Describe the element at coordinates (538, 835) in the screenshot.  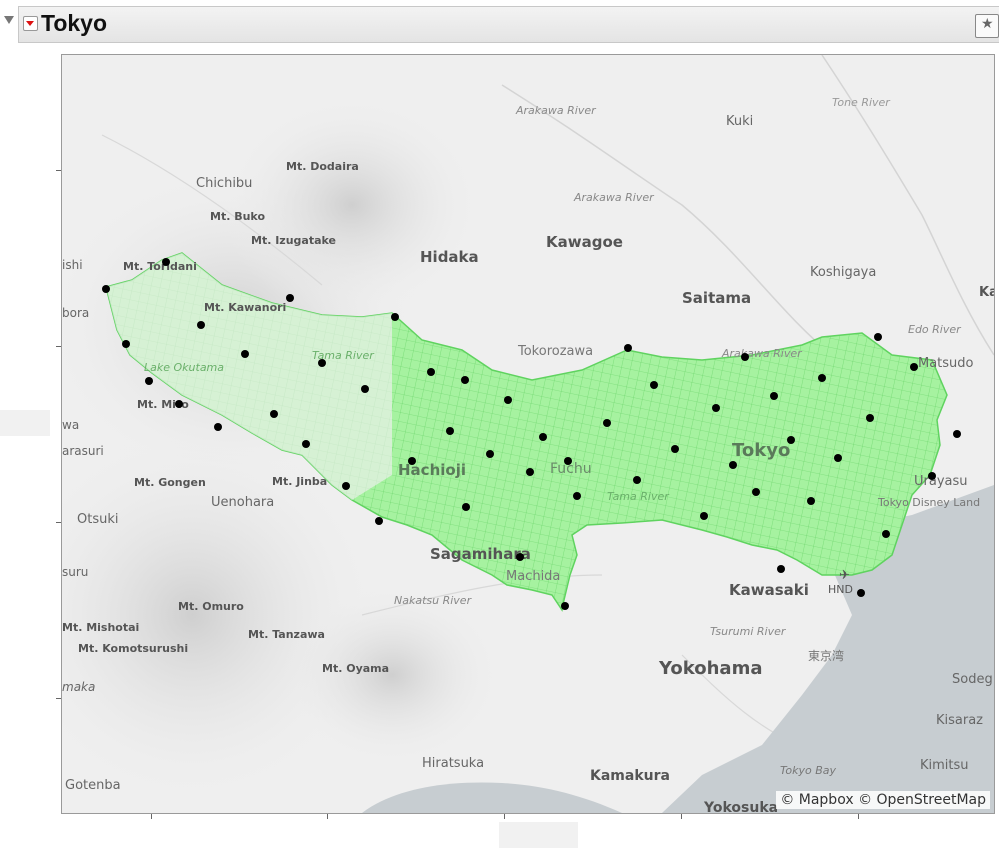
I see `bottom-tab` at that location.